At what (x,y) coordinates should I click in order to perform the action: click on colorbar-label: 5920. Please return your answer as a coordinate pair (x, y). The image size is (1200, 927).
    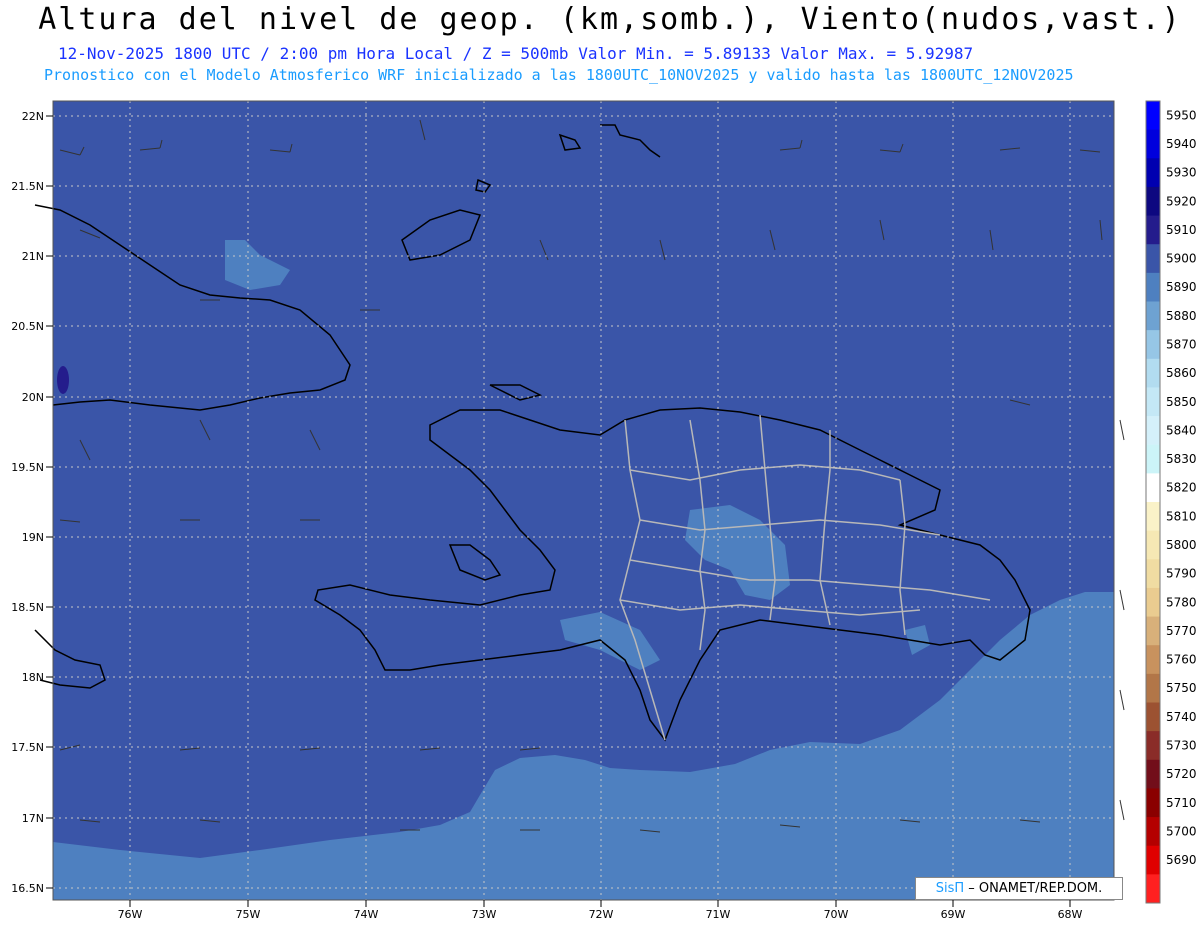
    Looking at the image, I should click on (1181, 201).